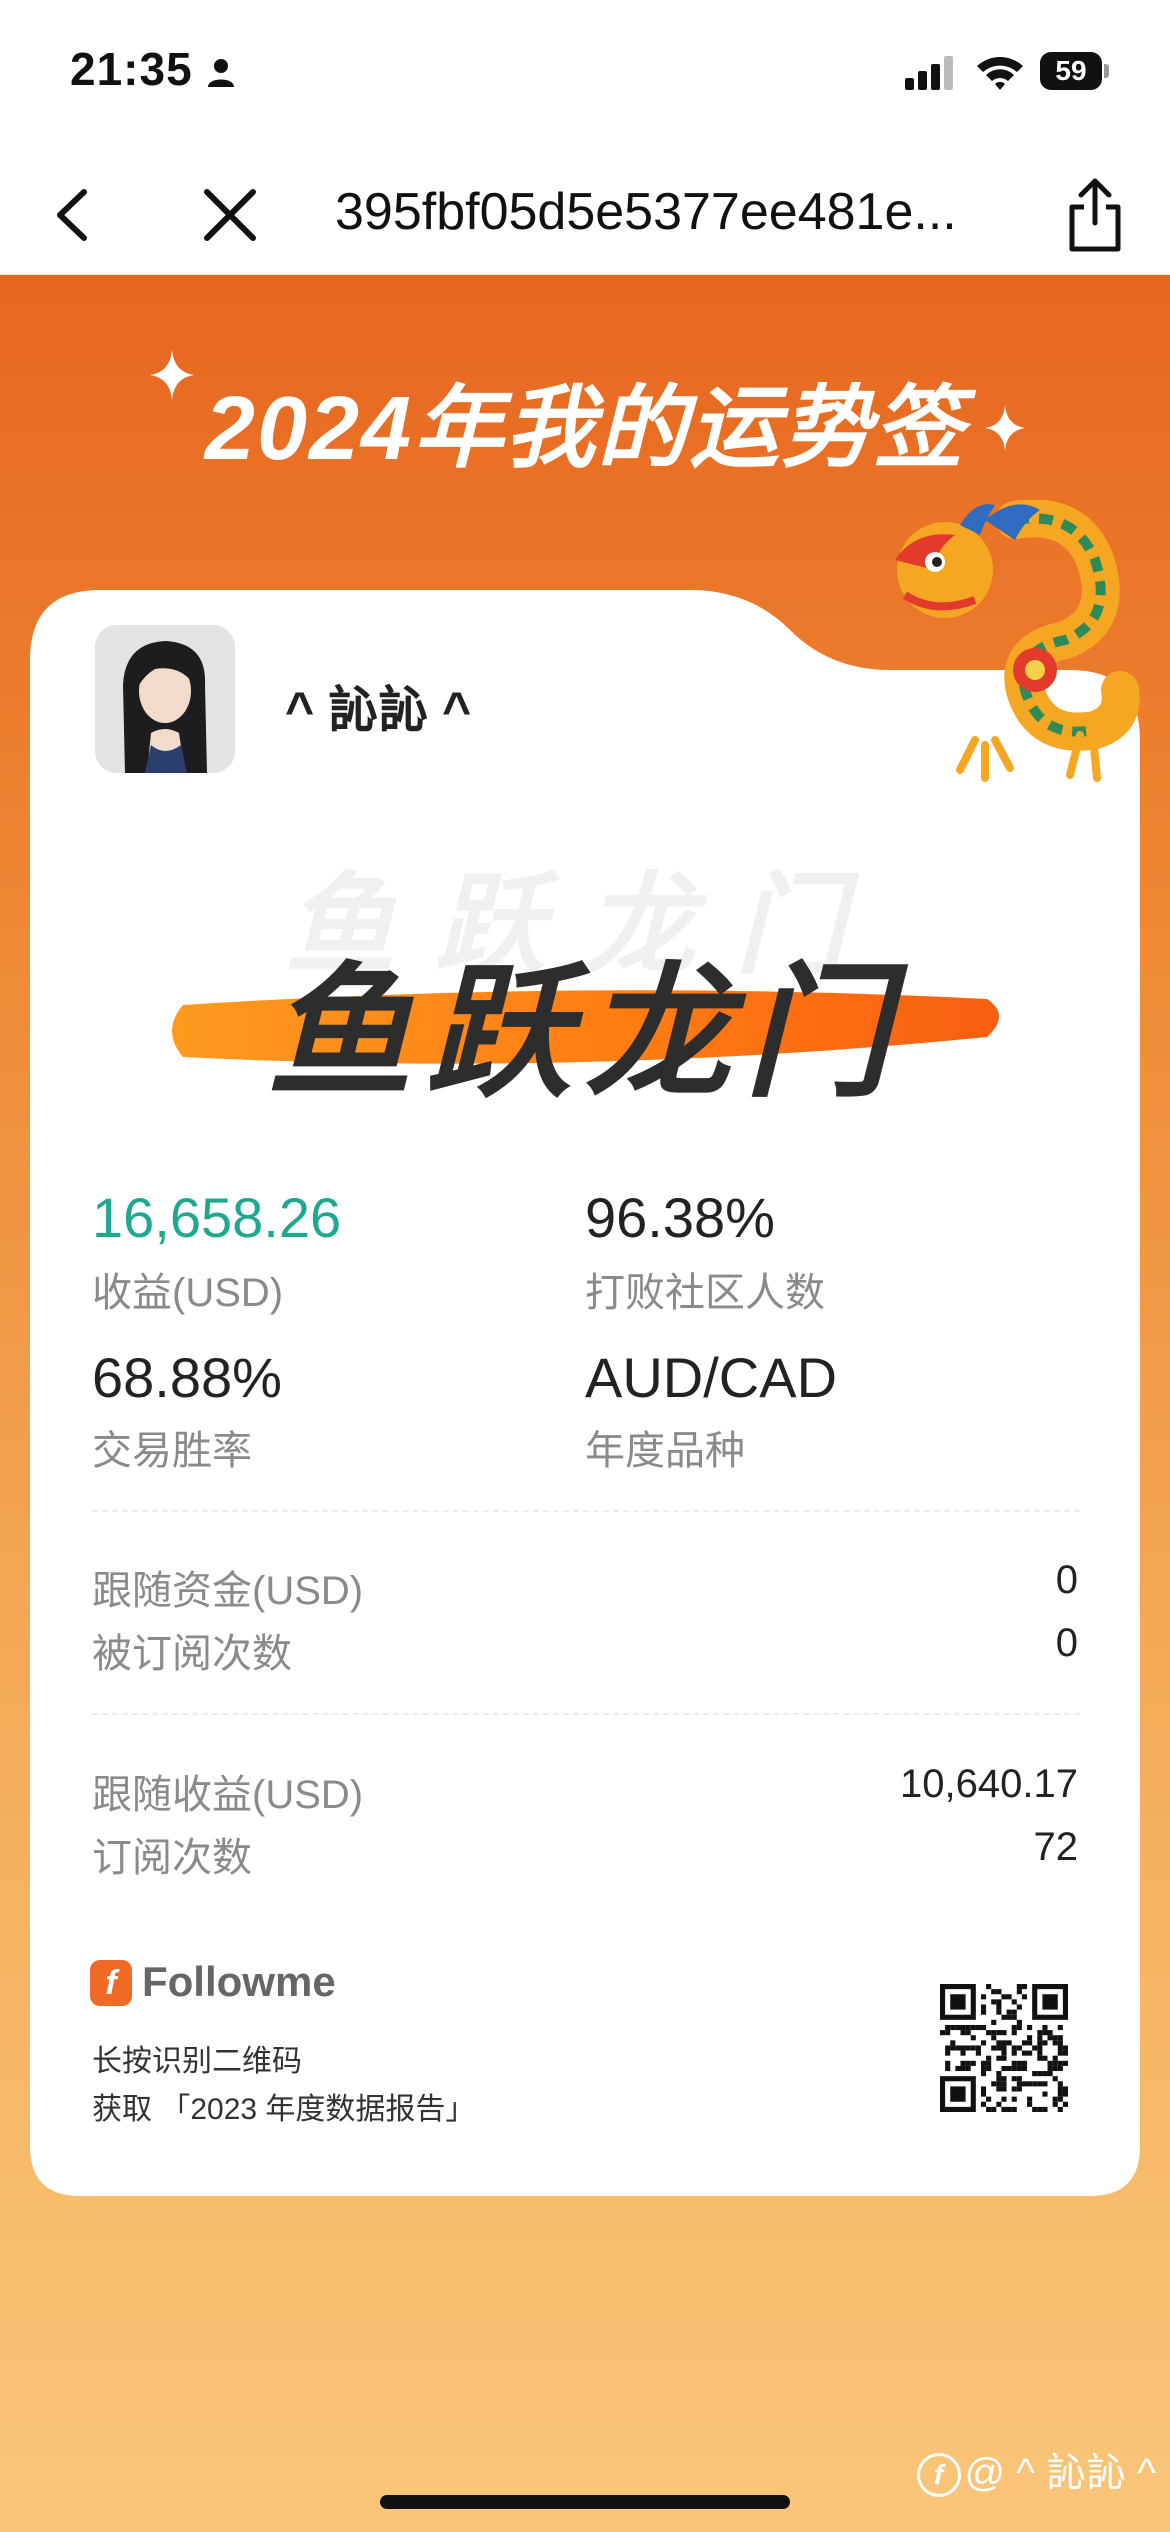 This screenshot has height=2532, width=1170. I want to click on follow-profit-value: 10,640.17, so click(989, 1784).